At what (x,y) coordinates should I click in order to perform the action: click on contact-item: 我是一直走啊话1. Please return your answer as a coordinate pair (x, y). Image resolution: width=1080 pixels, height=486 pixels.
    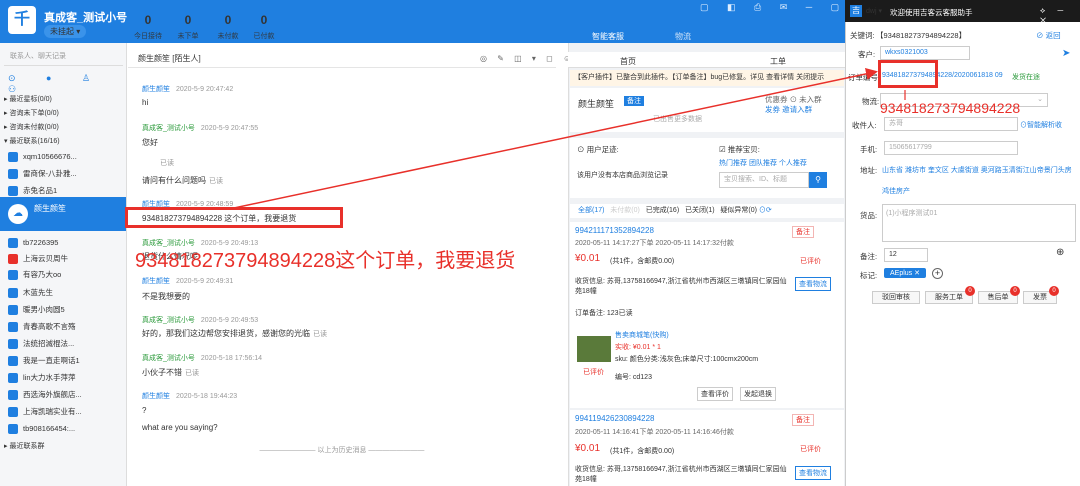
    Looking at the image, I should click on (66, 363).